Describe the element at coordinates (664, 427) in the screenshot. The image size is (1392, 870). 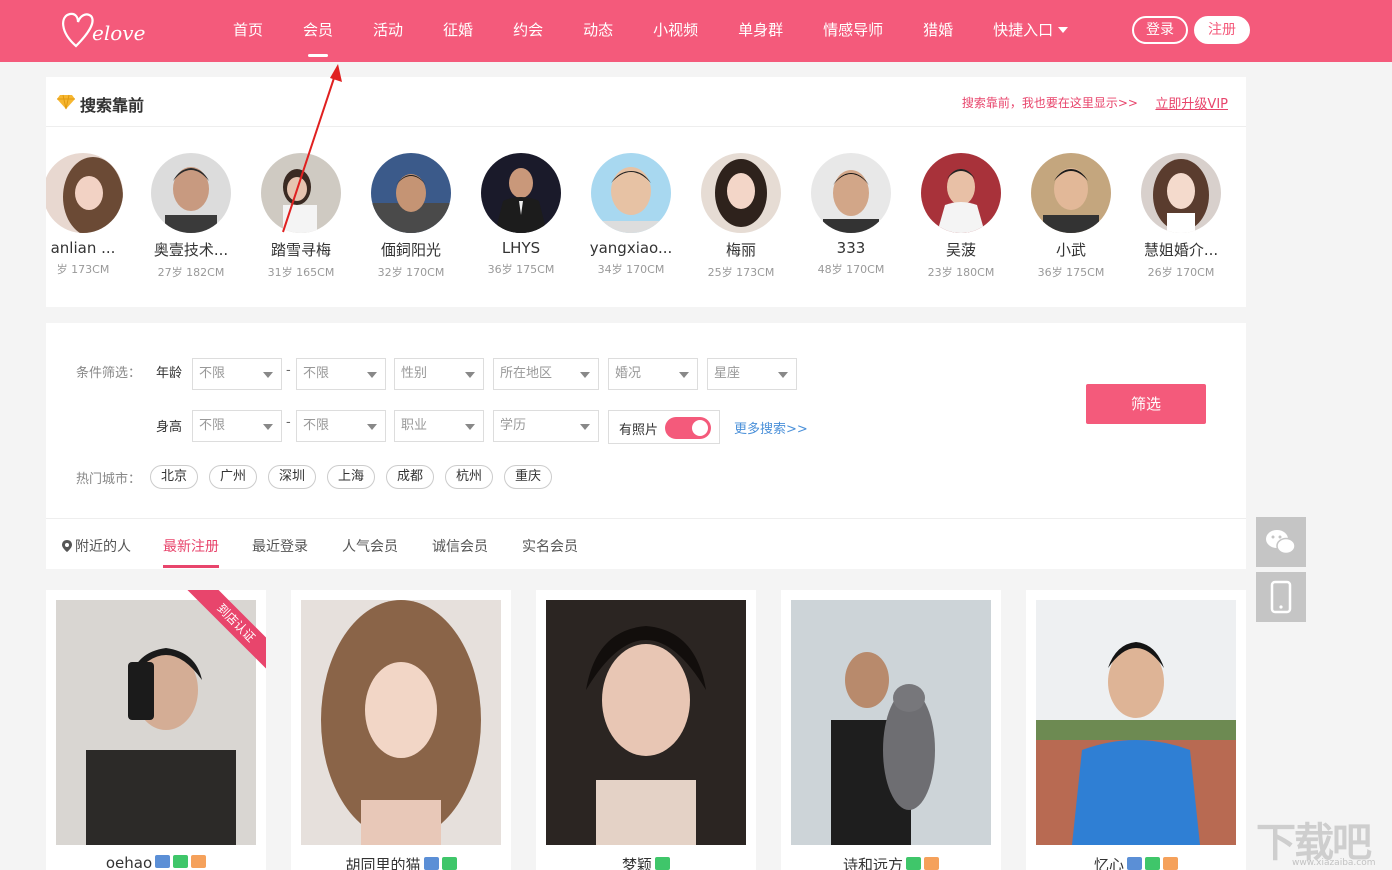
I see `has-photo-filter: 有照片` at that location.